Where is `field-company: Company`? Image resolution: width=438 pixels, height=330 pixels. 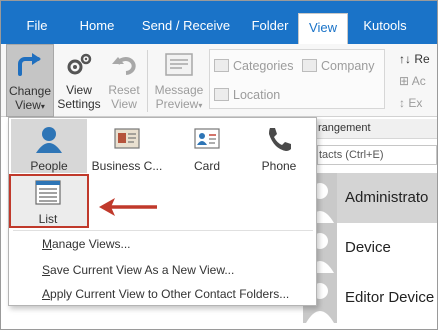 field-company: Company is located at coordinates (338, 66).